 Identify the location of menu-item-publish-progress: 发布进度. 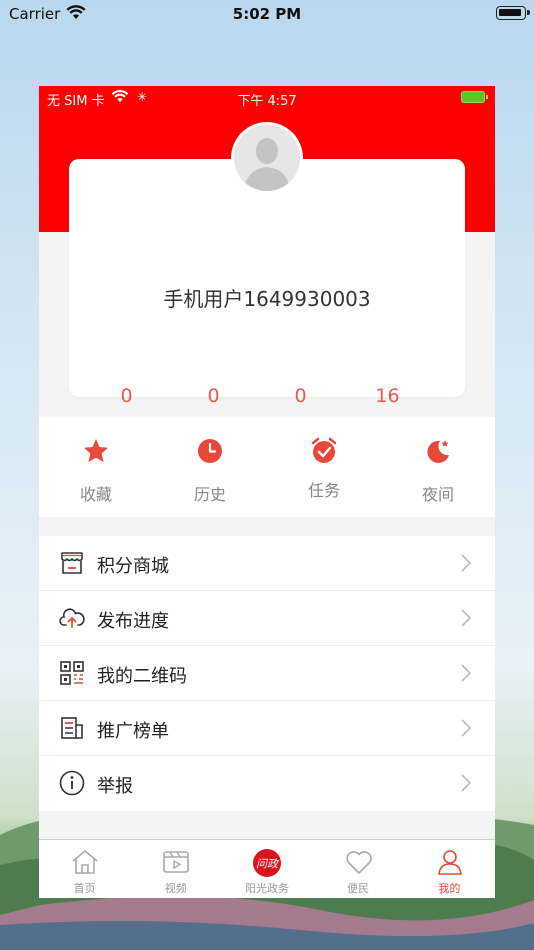
(267, 618).